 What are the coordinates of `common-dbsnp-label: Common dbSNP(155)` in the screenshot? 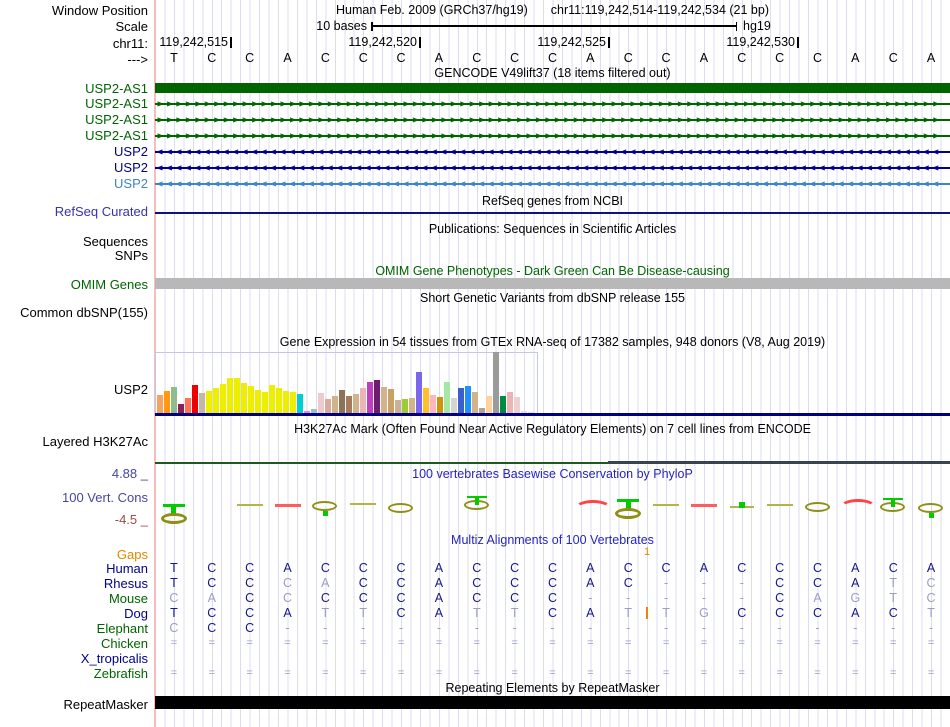 It's located at (74, 312).